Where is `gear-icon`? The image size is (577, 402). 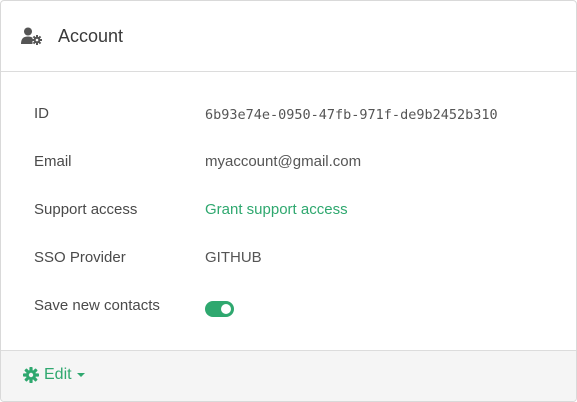 gear-icon is located at coordinates (31, 375).